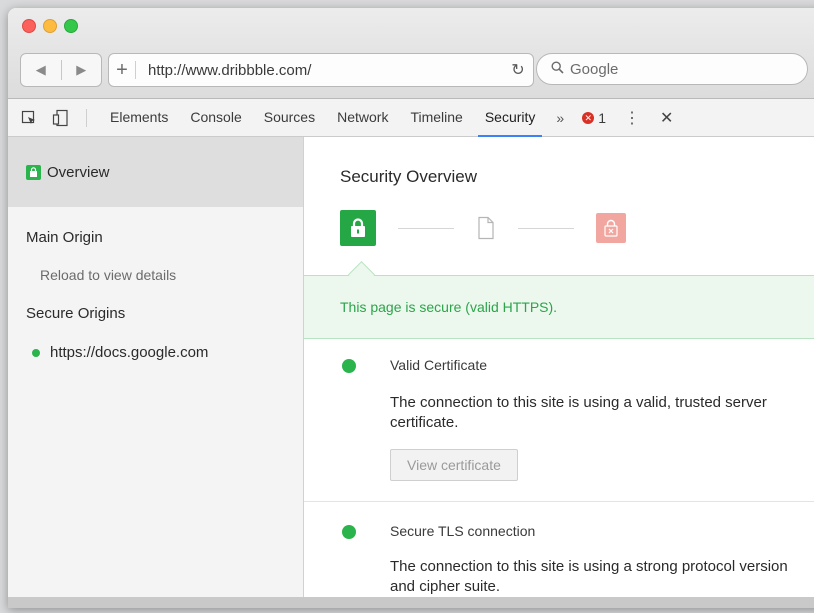  Describe the element at coordinates (602, 117) in the screenshot. I see `error-count: 1` at that location.